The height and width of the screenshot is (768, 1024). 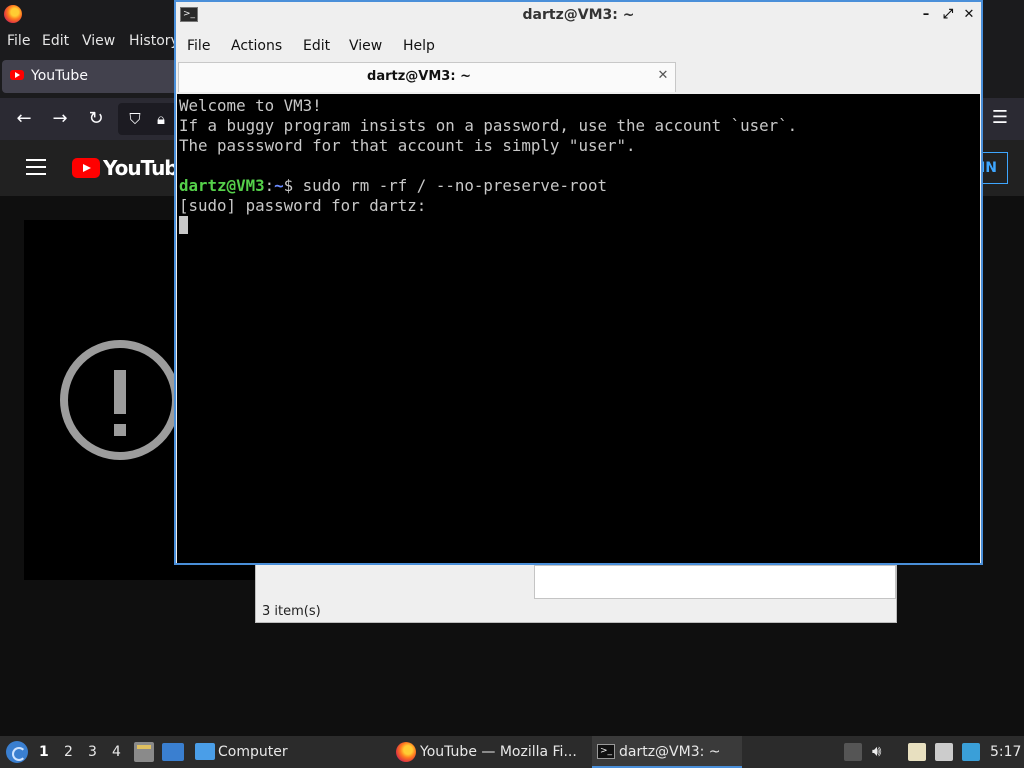 I want to click on show-desktop-icon, so click(x=173, y=752).